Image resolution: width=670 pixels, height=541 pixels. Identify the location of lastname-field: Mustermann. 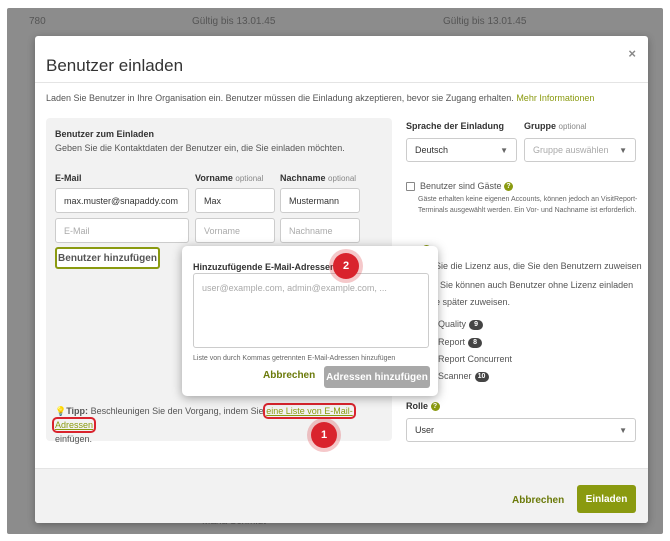
(320, 200).